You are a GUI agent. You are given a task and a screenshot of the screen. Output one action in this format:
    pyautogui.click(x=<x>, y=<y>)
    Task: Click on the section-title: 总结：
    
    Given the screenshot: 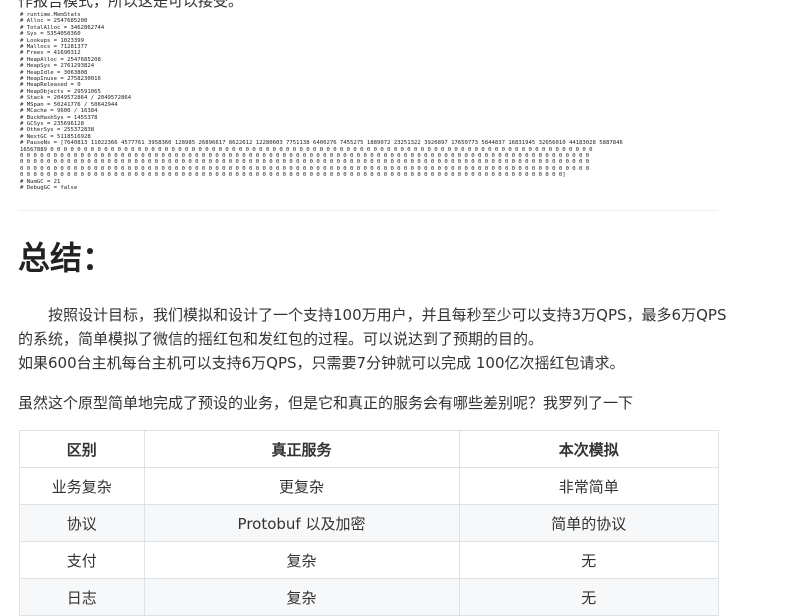 What is the action you would take?
    pyautogui.click(x=66, y=258)
    